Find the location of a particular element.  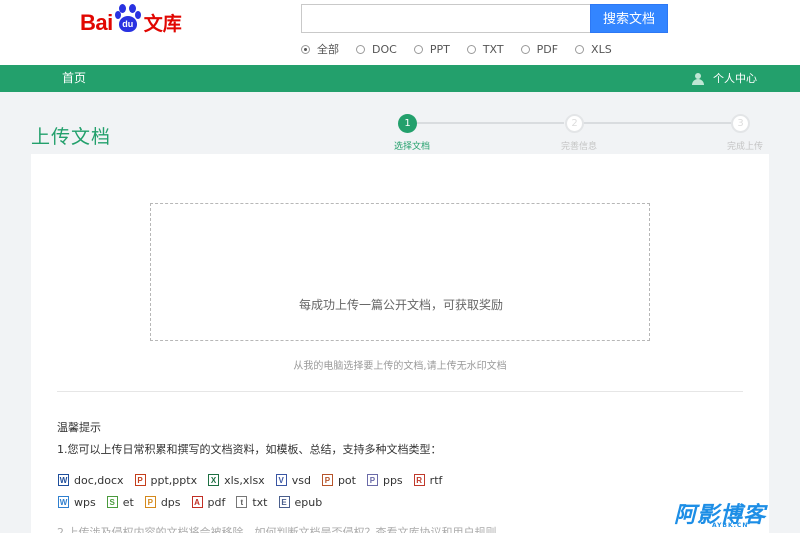

tips-line-1: 1.您可以上传日常积累和撰写的文档资料，如模板、总结，支持多种文档类型： is located at coordinates (249, 449).